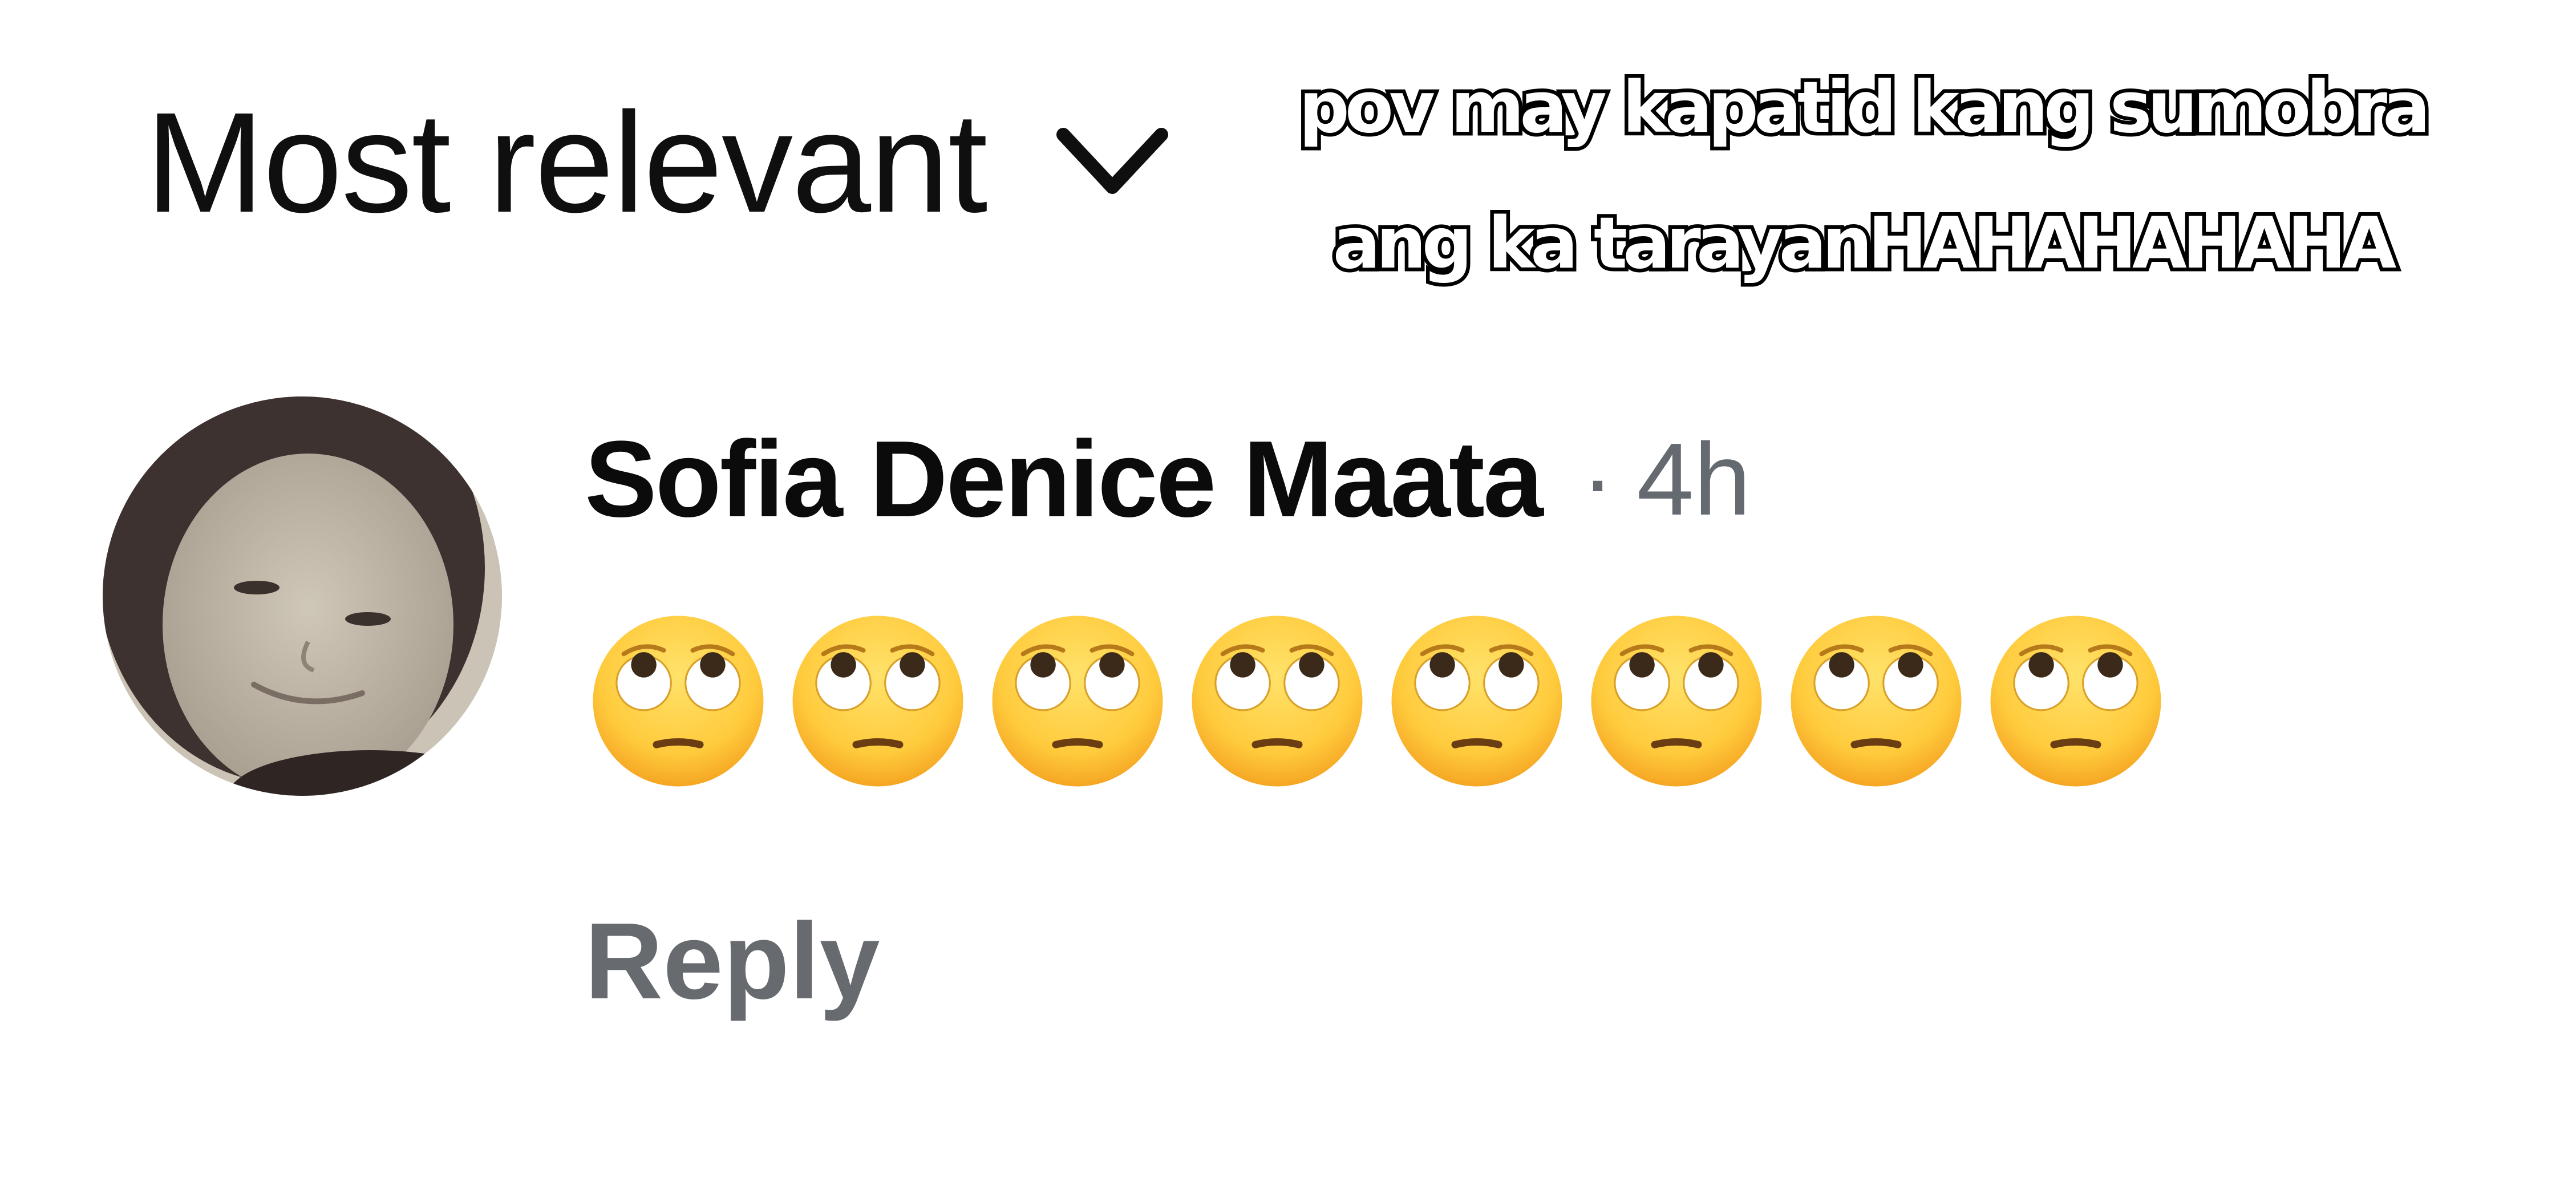 The image size is (2576, 1198). Describe the element at coordinates (1694, 480) in the screenshot. I see `comment-timestamp: 4h` at that location.